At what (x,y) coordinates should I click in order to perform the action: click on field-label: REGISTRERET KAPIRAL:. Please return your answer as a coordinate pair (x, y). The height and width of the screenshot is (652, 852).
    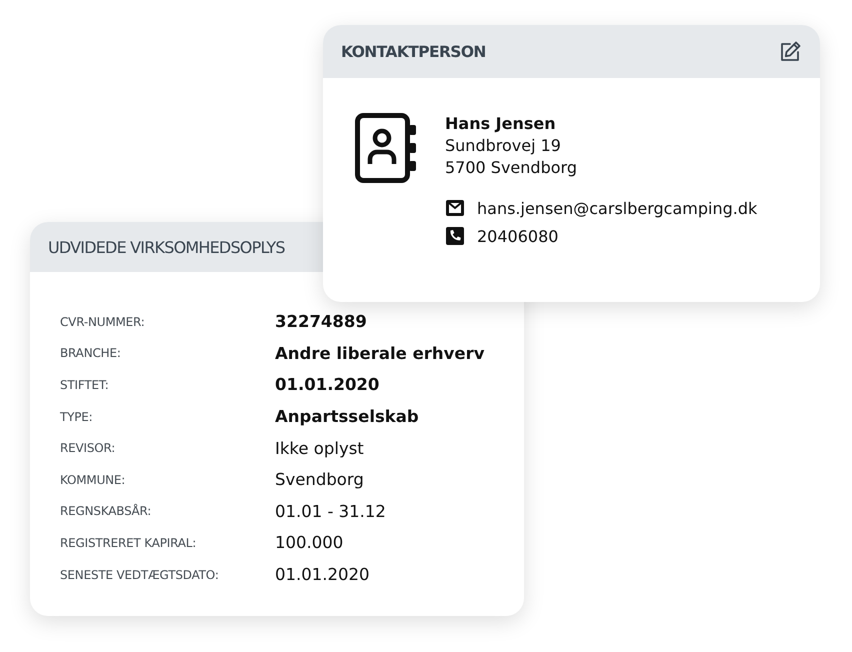
    Looking at the image, I should click on (129, 543).